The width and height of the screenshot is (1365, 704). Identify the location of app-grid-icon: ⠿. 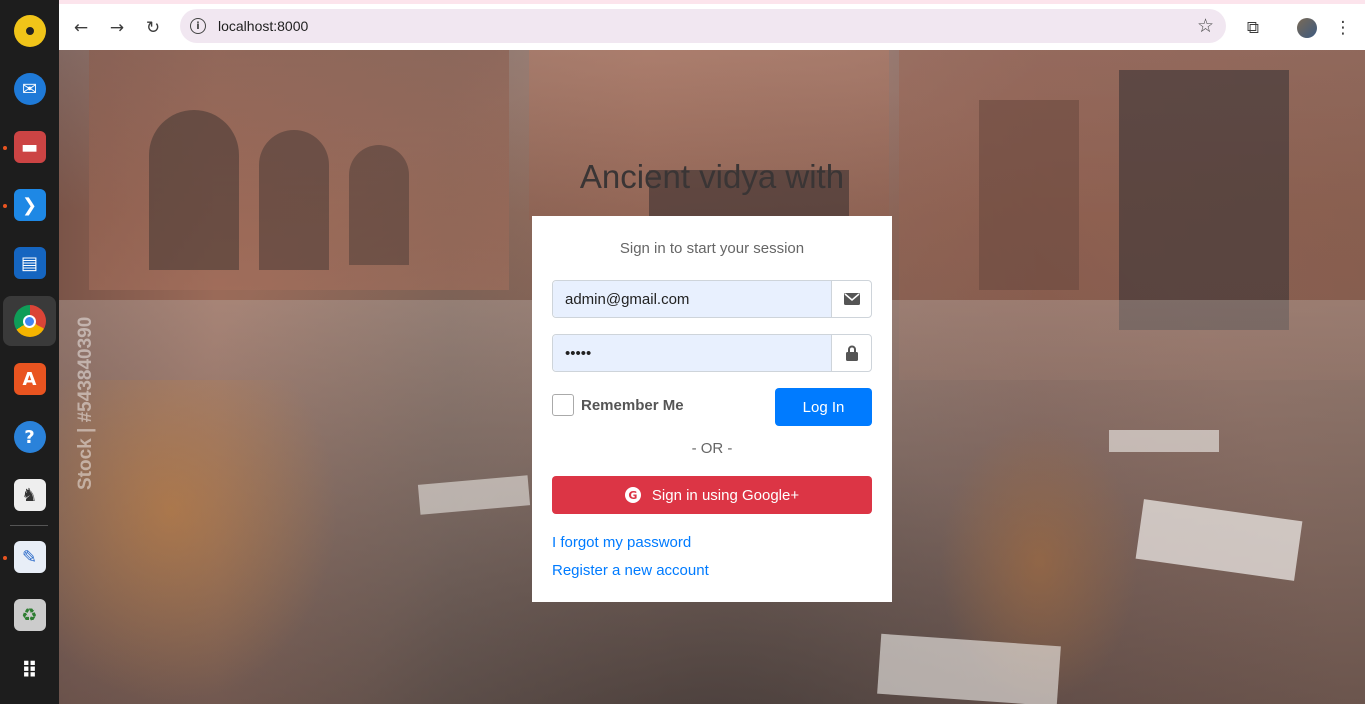
(29, 671).